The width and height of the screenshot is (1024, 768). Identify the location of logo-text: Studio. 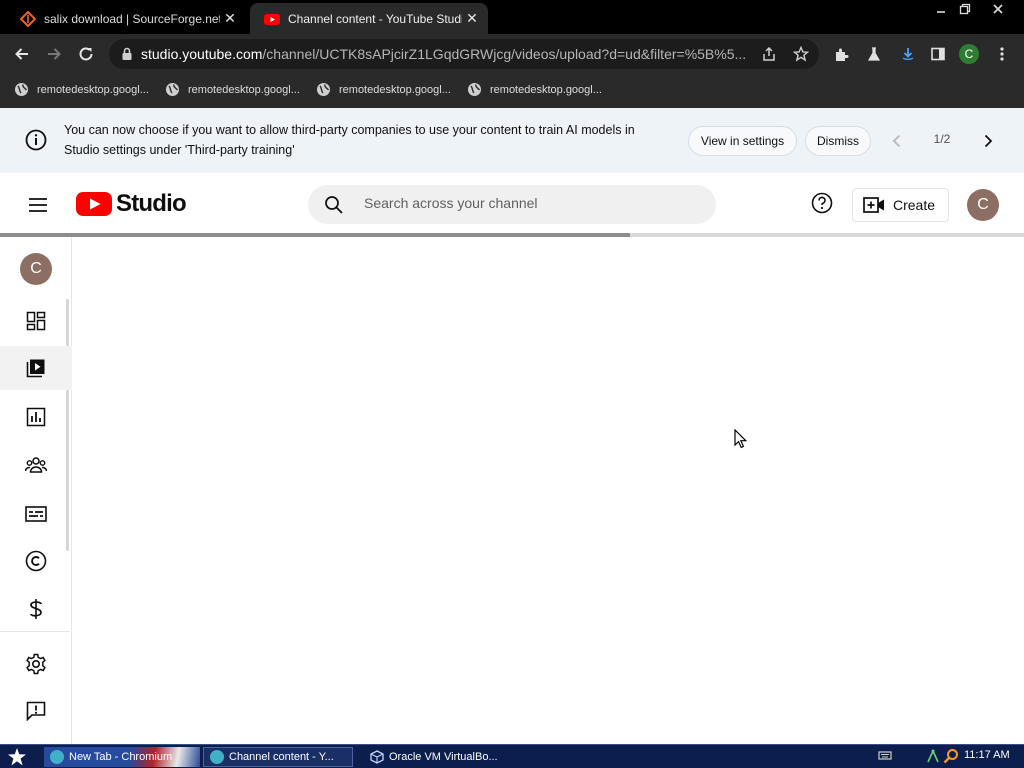
(151, 203).